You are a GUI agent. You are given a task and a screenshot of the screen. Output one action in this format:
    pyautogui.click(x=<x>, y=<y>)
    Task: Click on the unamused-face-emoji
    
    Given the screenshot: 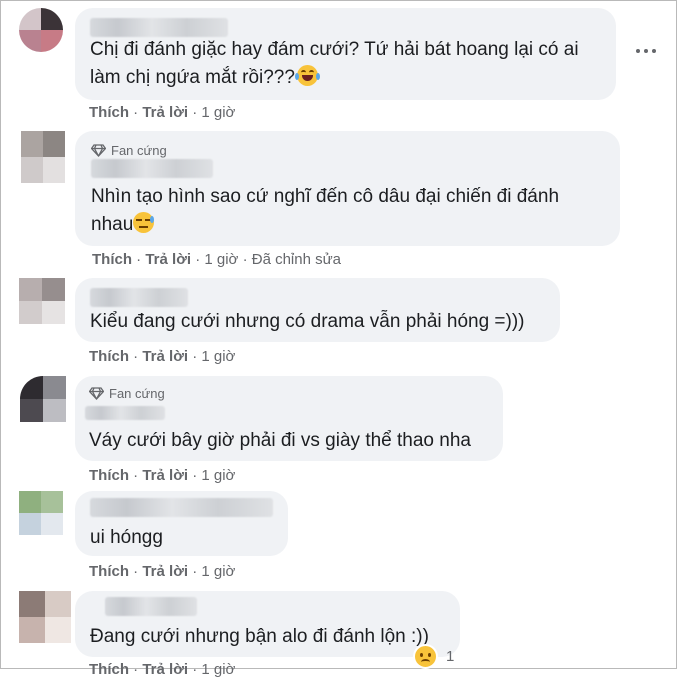 What is the action you would take?
    pyautogui.click(x=144, y=222)
    